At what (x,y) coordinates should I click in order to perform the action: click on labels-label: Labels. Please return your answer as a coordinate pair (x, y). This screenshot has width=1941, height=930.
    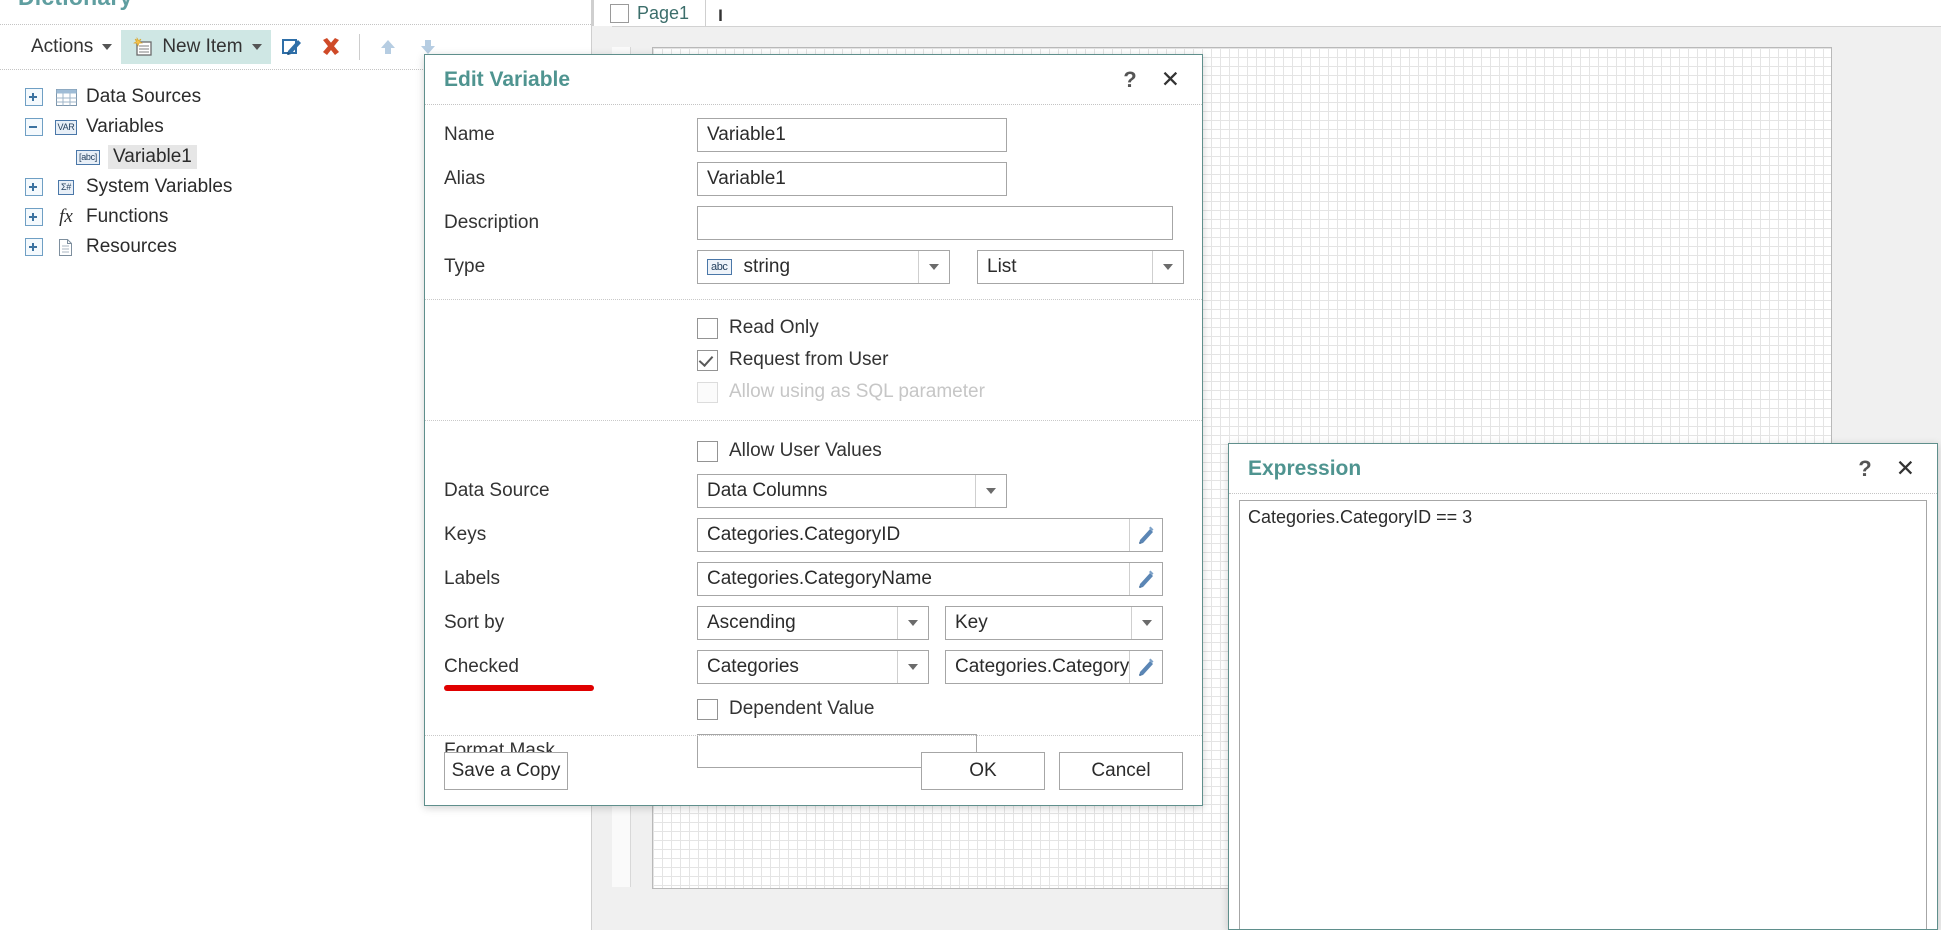
    Looking at the image, I should click on (472, 578).